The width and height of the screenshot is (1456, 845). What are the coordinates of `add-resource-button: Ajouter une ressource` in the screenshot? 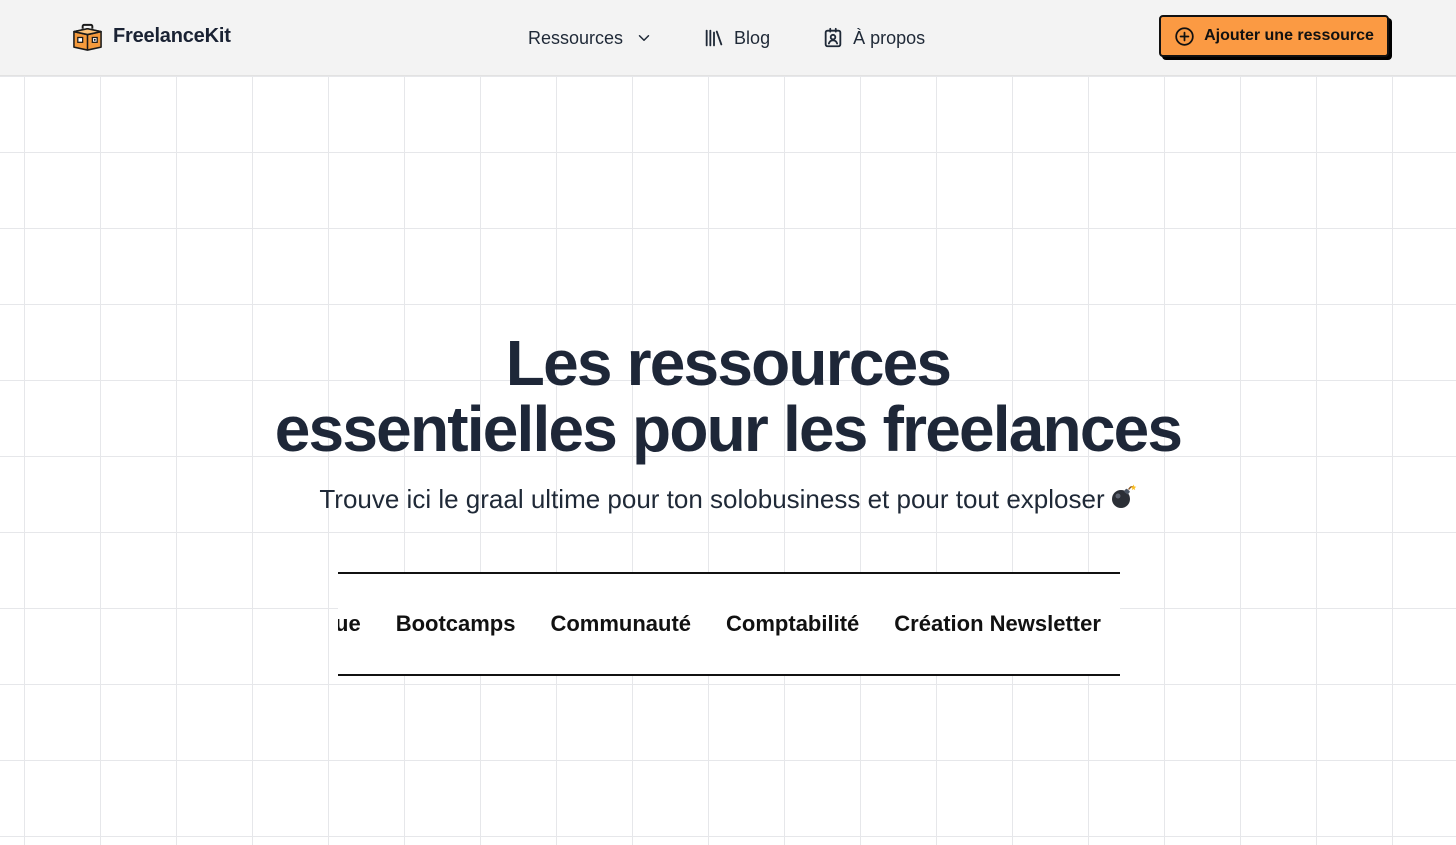 It's located at (1274, 36).